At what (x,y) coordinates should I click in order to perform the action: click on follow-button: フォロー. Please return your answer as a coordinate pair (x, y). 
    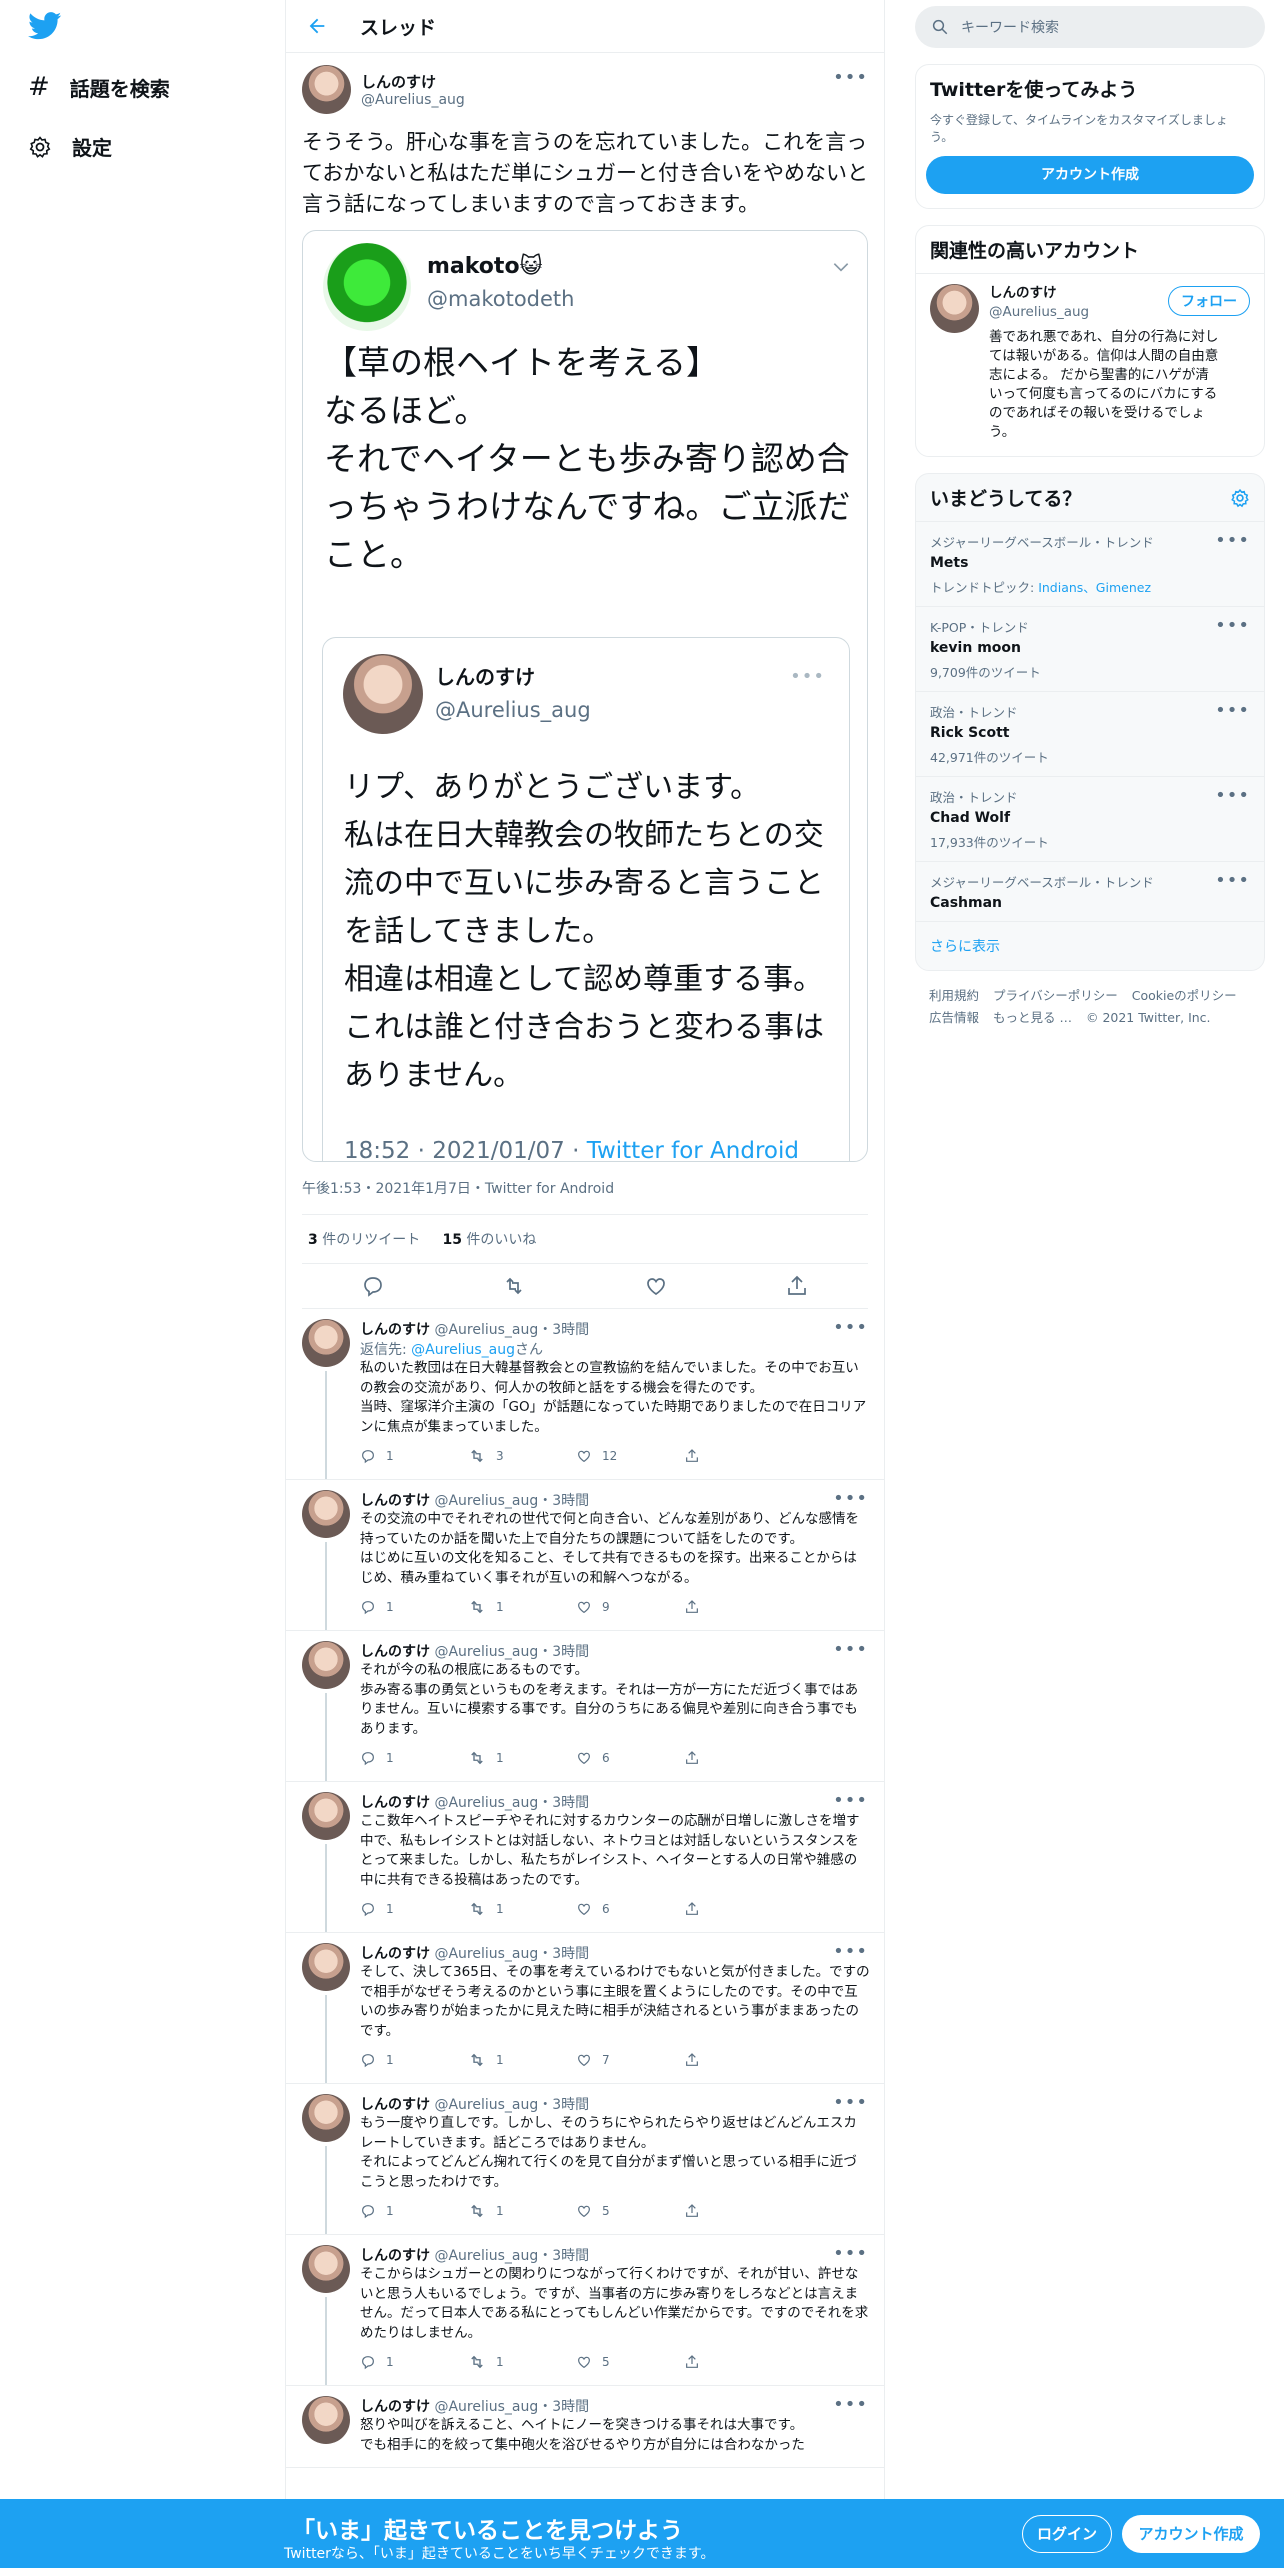
    Looking at the image, I should click on (1209, 301).